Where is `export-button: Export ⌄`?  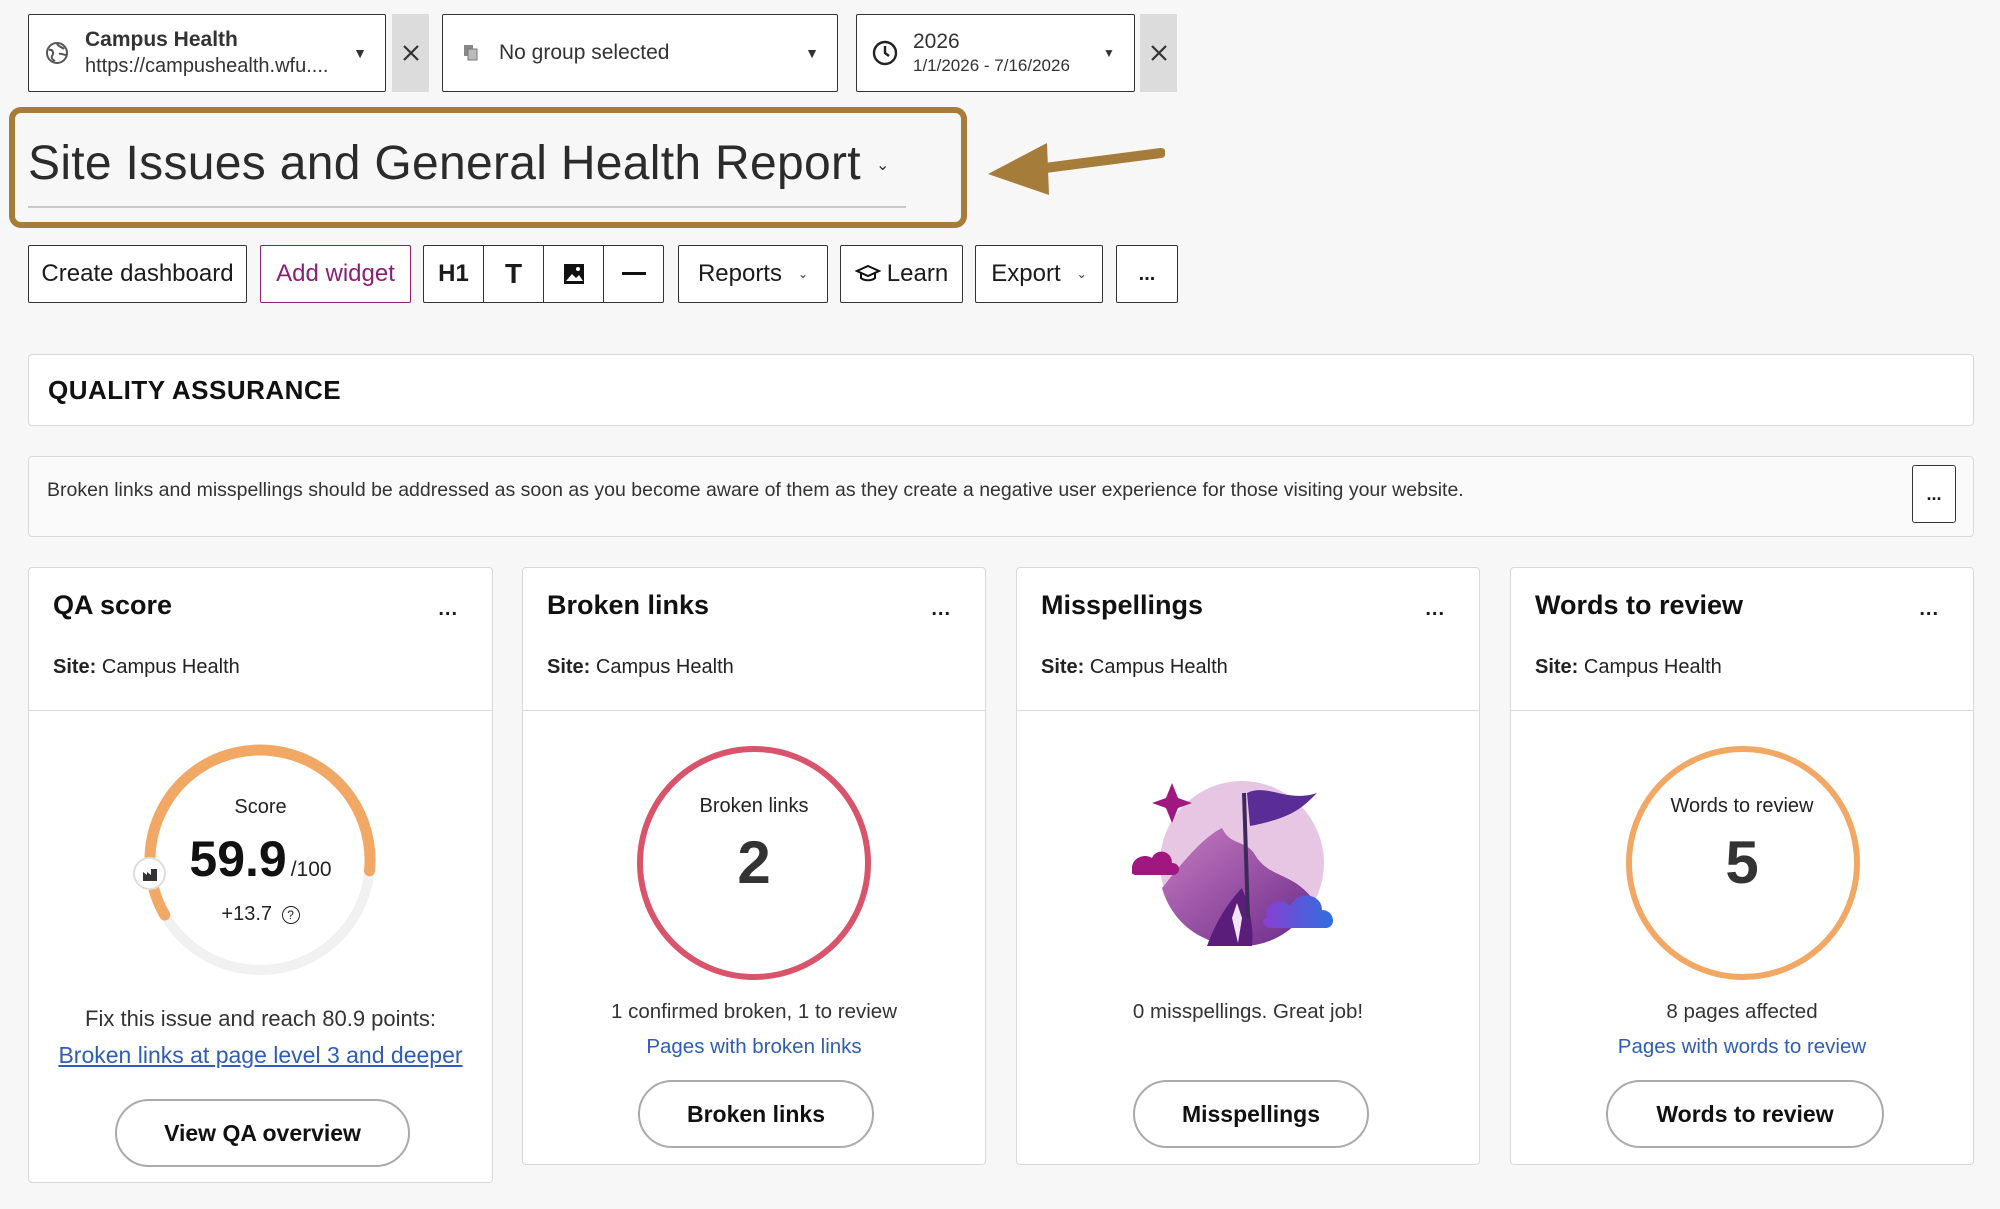
export-button: Export ⌄ is located at coordinates (1039, 274).